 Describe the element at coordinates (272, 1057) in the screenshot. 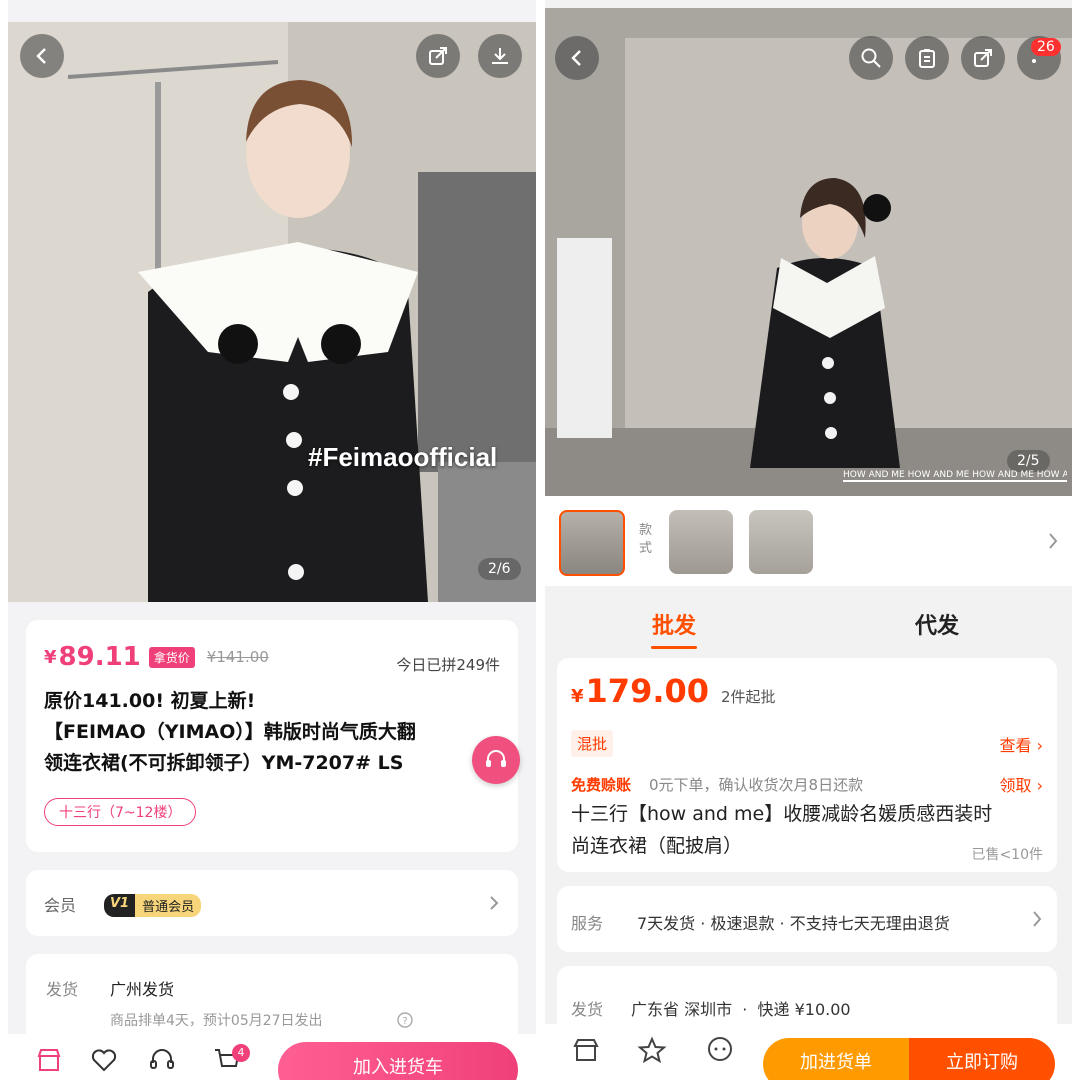

I see `bottom-action-bar: 4 加入进货车` at that location.